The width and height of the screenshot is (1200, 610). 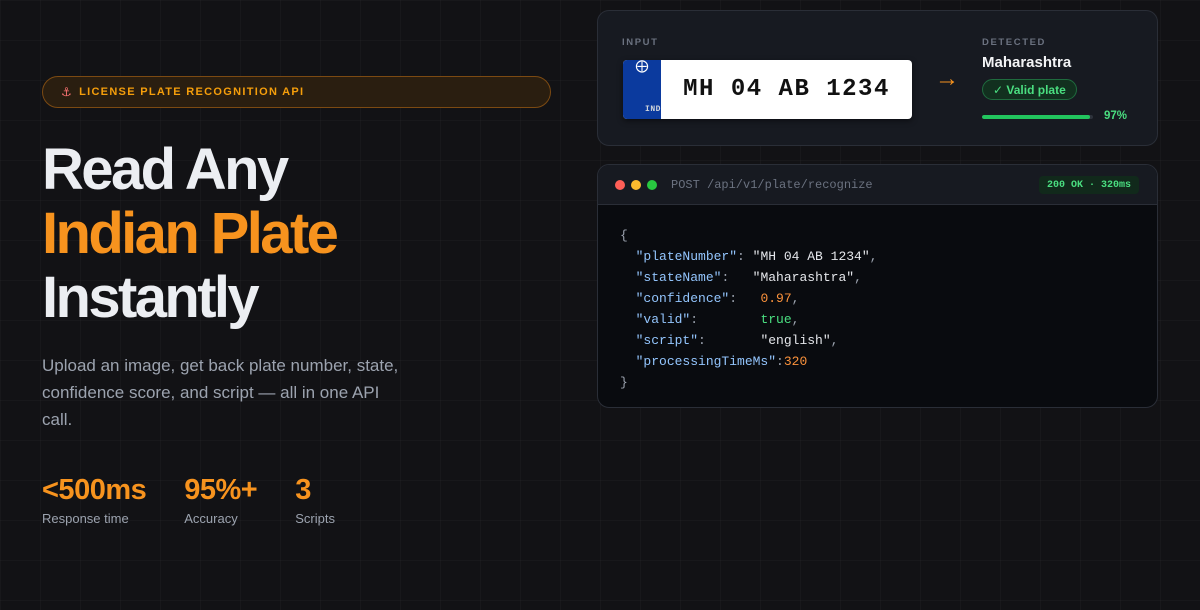 I want to click on json-value: true, so click(x=776, y=319).